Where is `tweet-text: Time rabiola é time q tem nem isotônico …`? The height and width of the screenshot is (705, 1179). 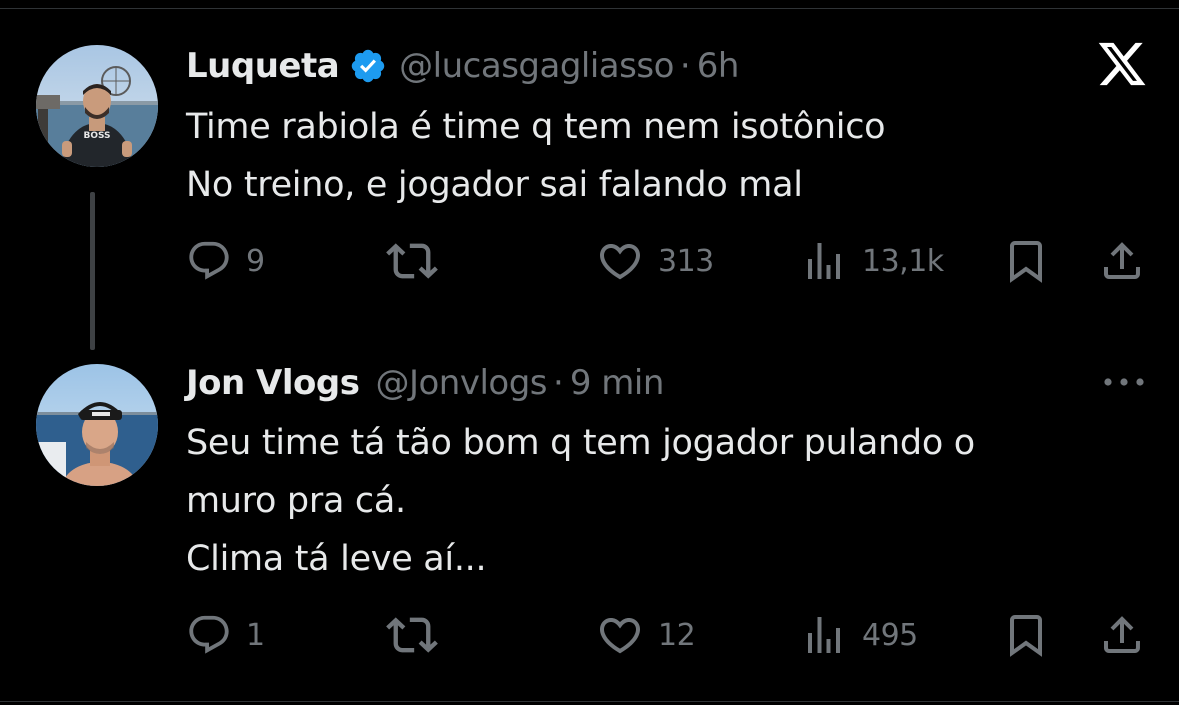 tweet-text: Time rabiola é time q tem nem isotônico … is located at coordinates (536, 156).